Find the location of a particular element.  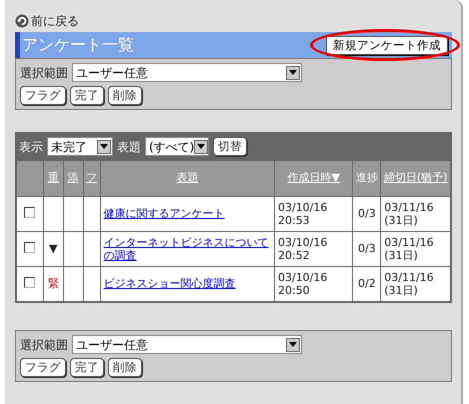

urgent-mark: 緊 is located at coordinates (53, 283).